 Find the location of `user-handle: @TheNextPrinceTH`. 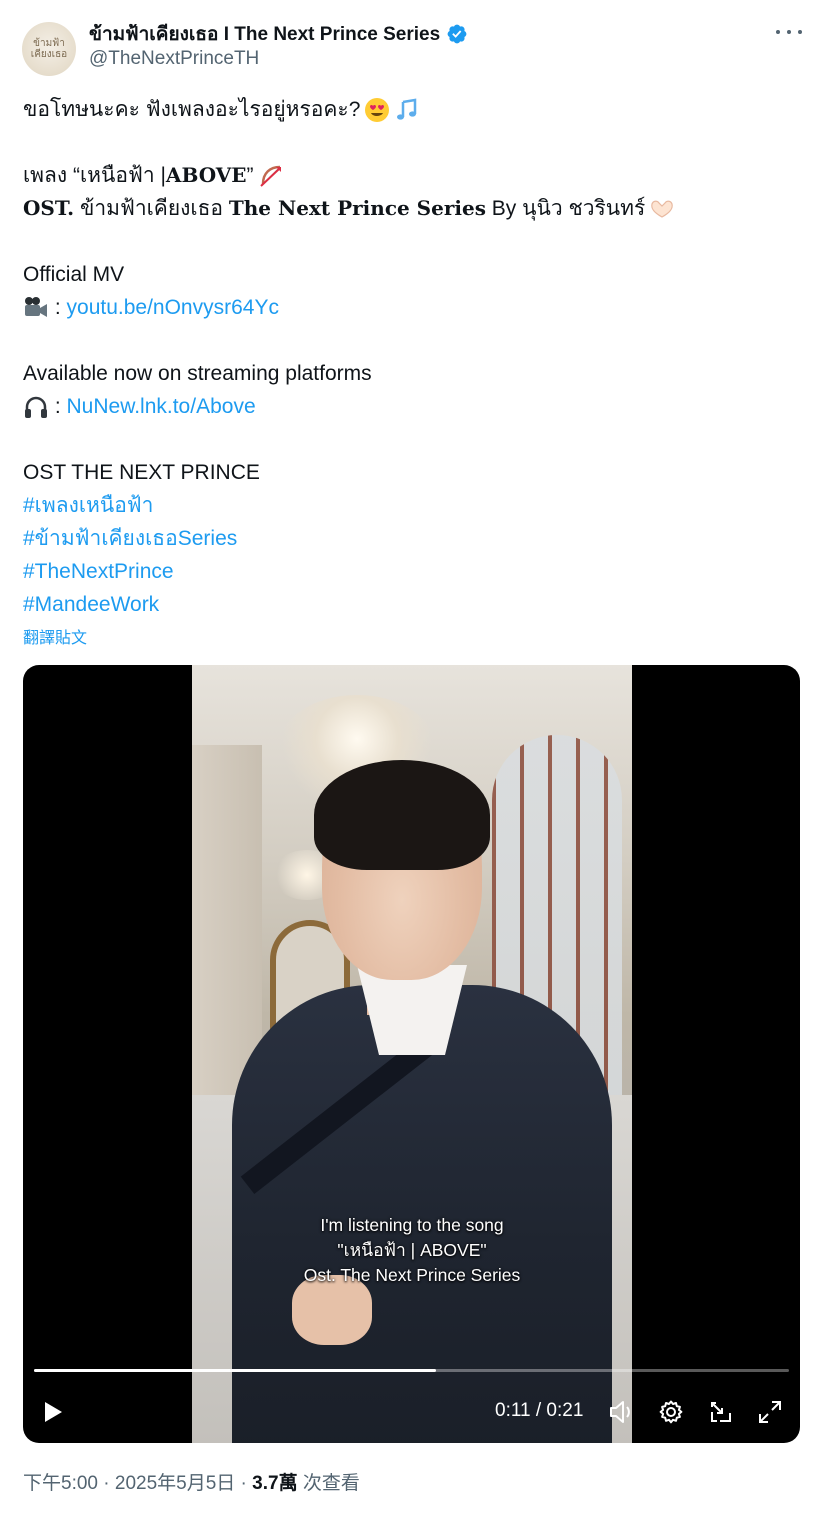

user-handle: @TheNextPrinceTH is located at coordinates (174, 59).